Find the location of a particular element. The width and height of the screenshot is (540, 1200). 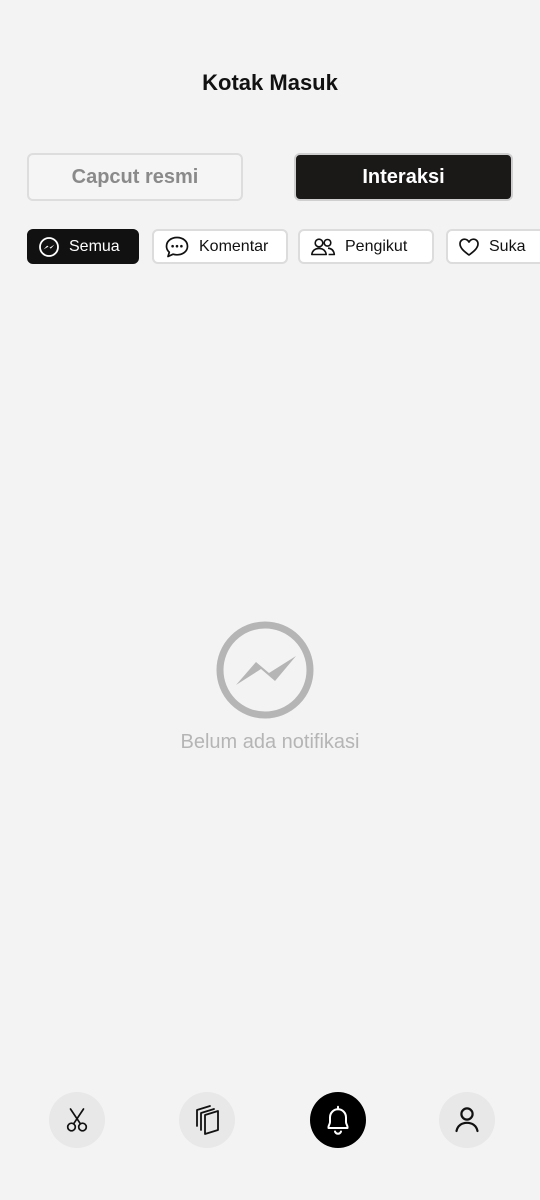

comment-icon is located at coordinates (177, 246).